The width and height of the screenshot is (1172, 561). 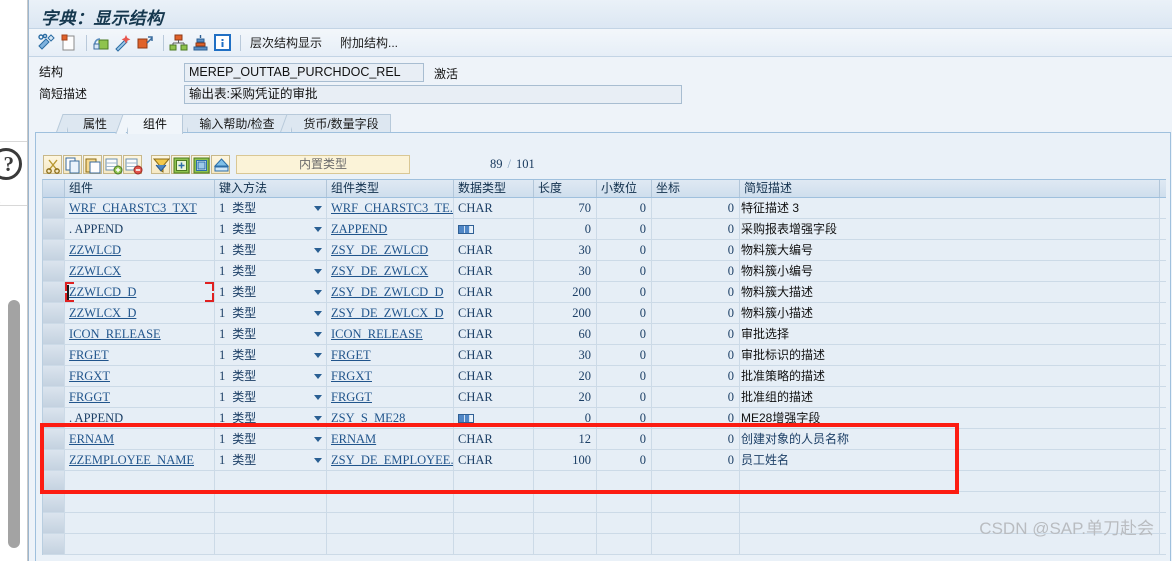 What do you see at coordinates (390, 376) in the screenshot?
I see `cell-component-type: FRGXT` at bounding box center [390, 376].